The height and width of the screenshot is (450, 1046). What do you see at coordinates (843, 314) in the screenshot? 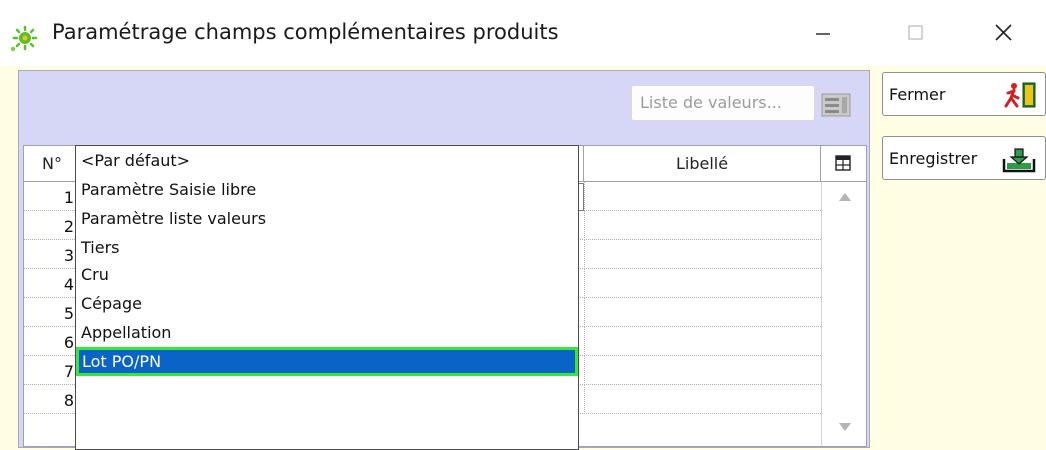
I see `vertical-scrollbar` at bounding box center [843, 314].